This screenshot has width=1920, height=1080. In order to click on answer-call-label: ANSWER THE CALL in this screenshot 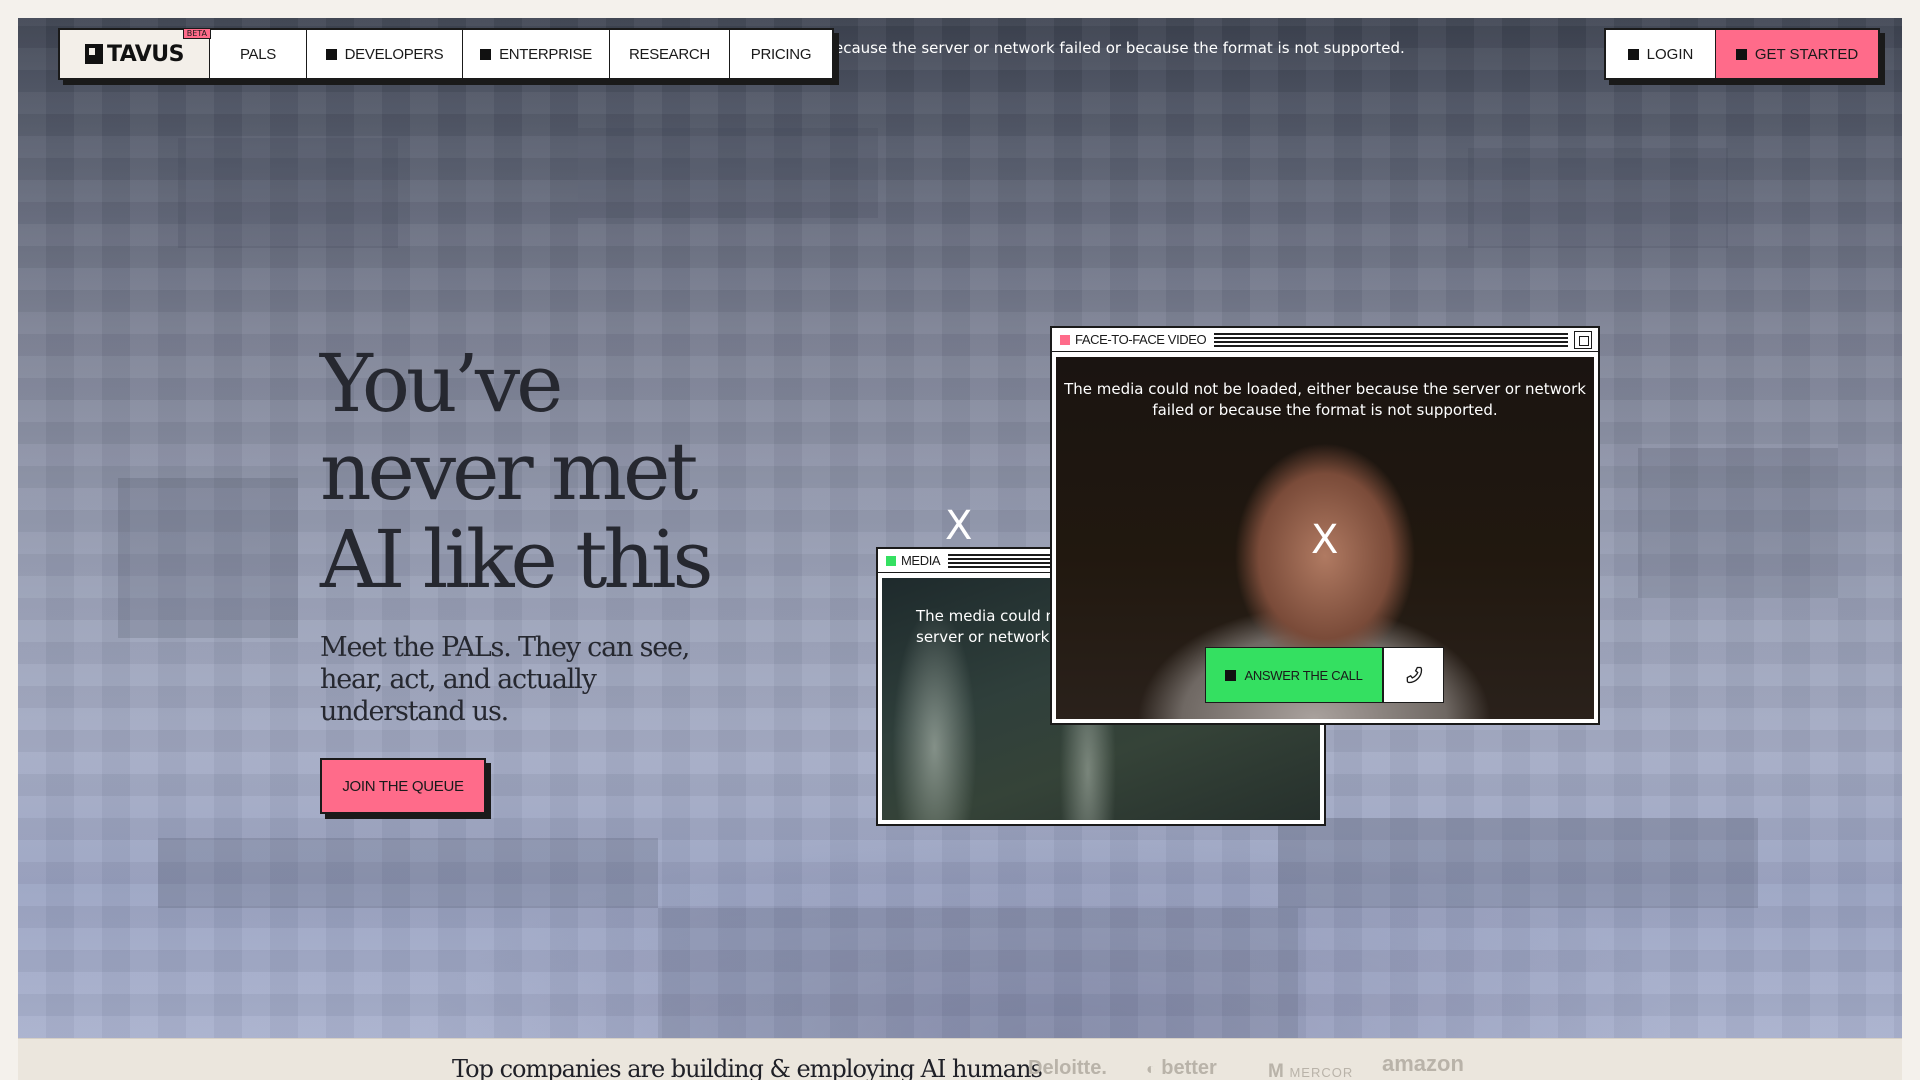, I will do `click(1303, 675)`.